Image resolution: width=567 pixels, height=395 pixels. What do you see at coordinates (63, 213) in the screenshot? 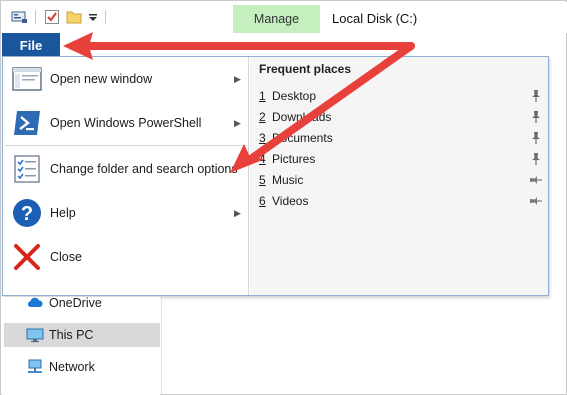
I see `menu-item-label: Help` at bounding box center [63, 213].